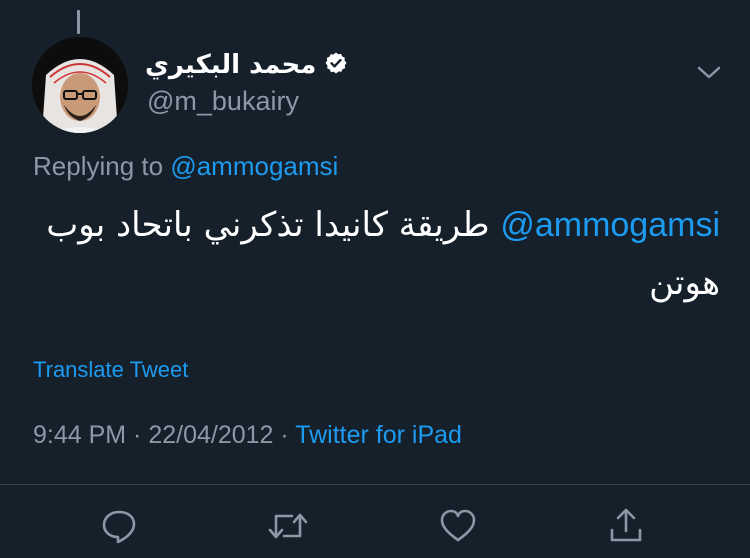 The width and height of the screenshot is (750, 558). What do you see at coordinates (223, 101) in the screenshot?
I see `author-handle: @m_bukairy` at bounding box center [223, 101].